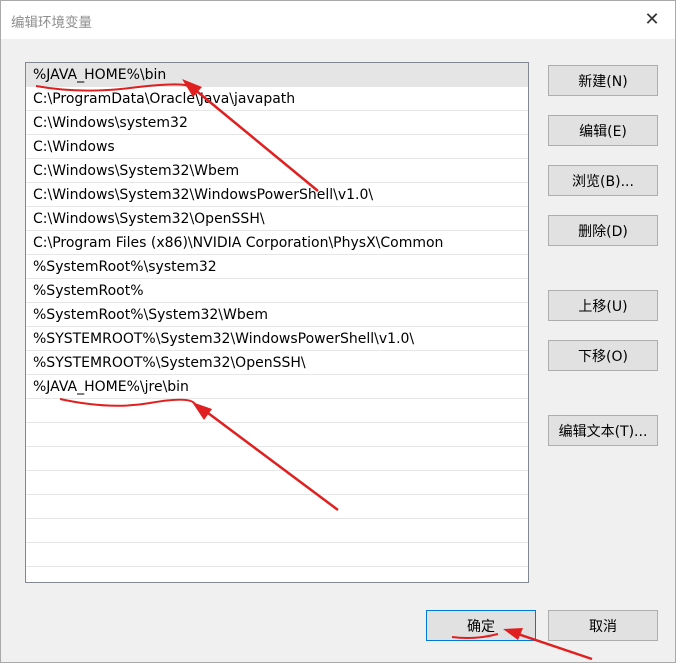 The width and height of the screenshot is (677, 664). What do you see at coordinates (603, 355) in the screenshot?
I see `move-down-button: 下移(O)` at bounding box center [603, 355].